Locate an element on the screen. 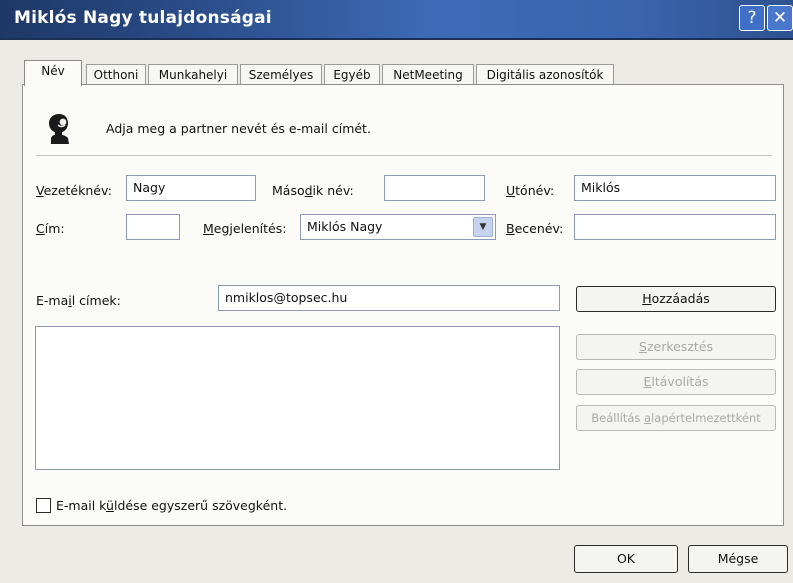 This screenshot has height=583, width=793. email-input: nmiklos@topsec.hu is located at coordinates (389, 298).